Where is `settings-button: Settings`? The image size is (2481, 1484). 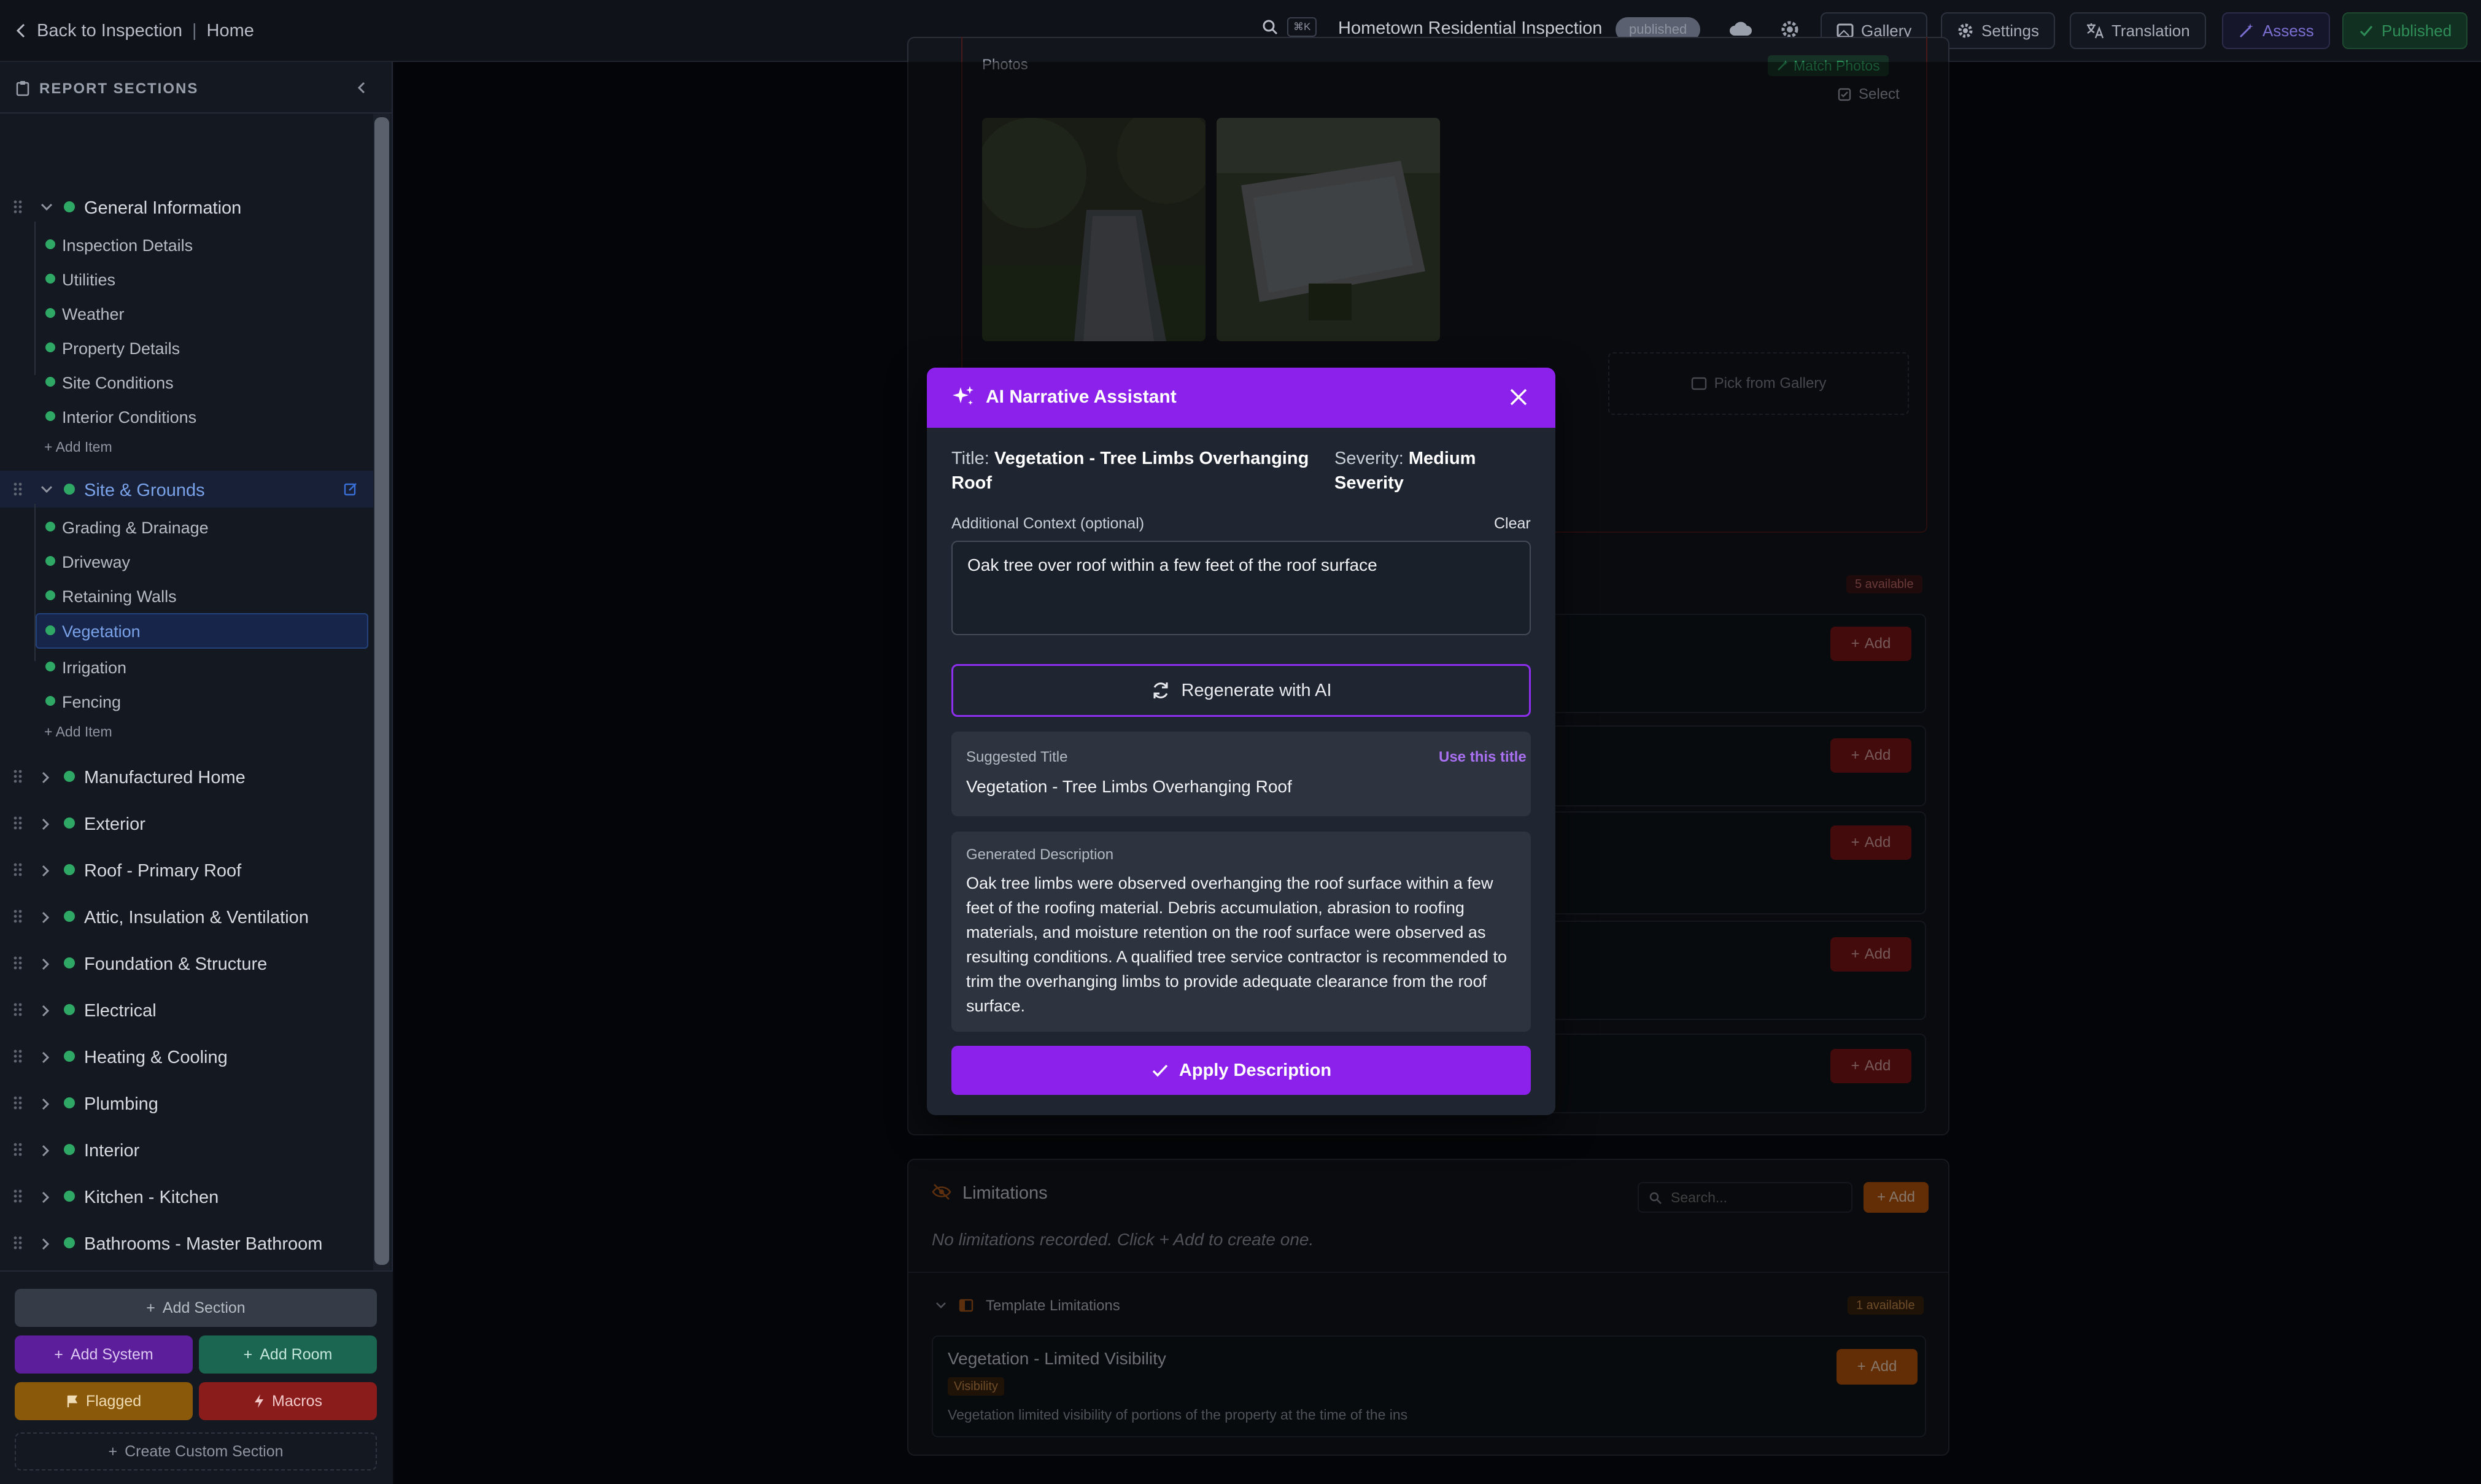 settings-button: Settings is located at coordinates (1998, 31).